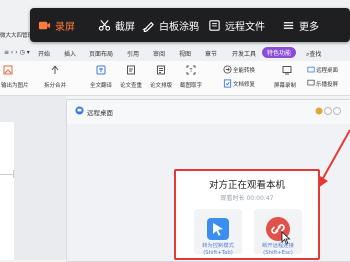 The width and height of the screenshot is (350, 262). I want to click on whiteboard-label: 白板涂鸦, so click(179, 27).